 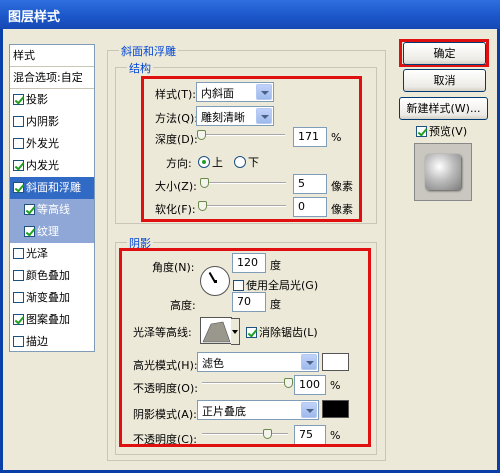 I want to click on style-item-inner-glow: 内发光, so click(x=52, y=166).